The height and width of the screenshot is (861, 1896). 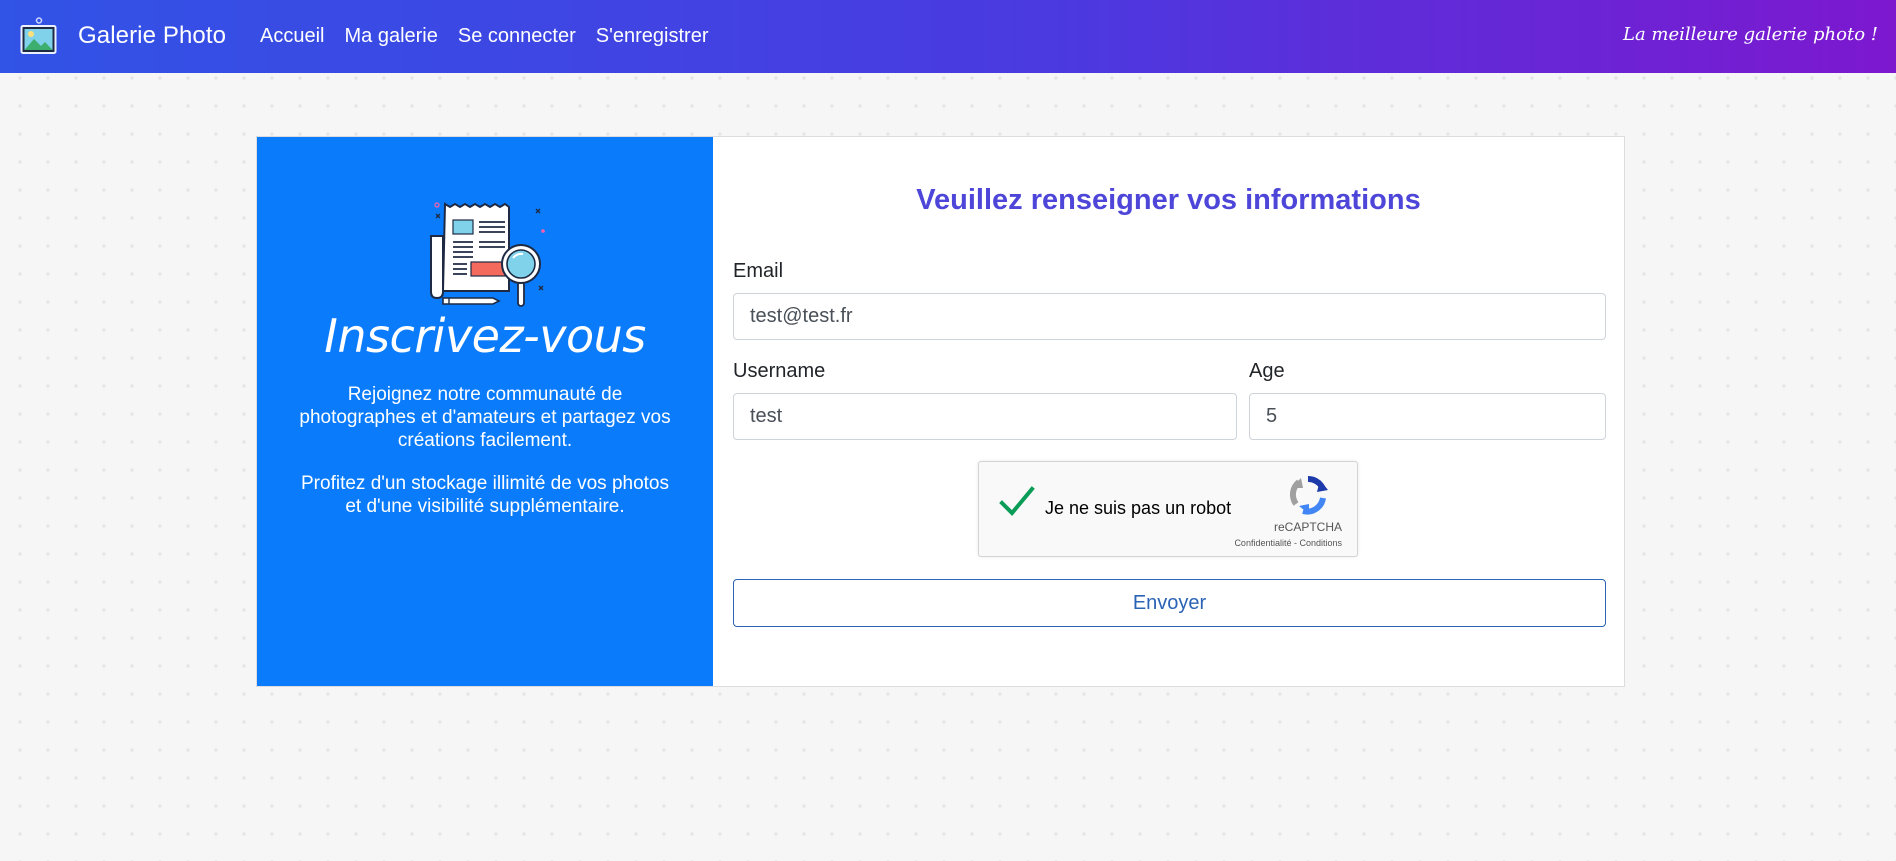 What do you see at coordinates (487, 254) in the screenshot?
I see `newspaper-magnifier-icon` at bounding box center [487, 254].